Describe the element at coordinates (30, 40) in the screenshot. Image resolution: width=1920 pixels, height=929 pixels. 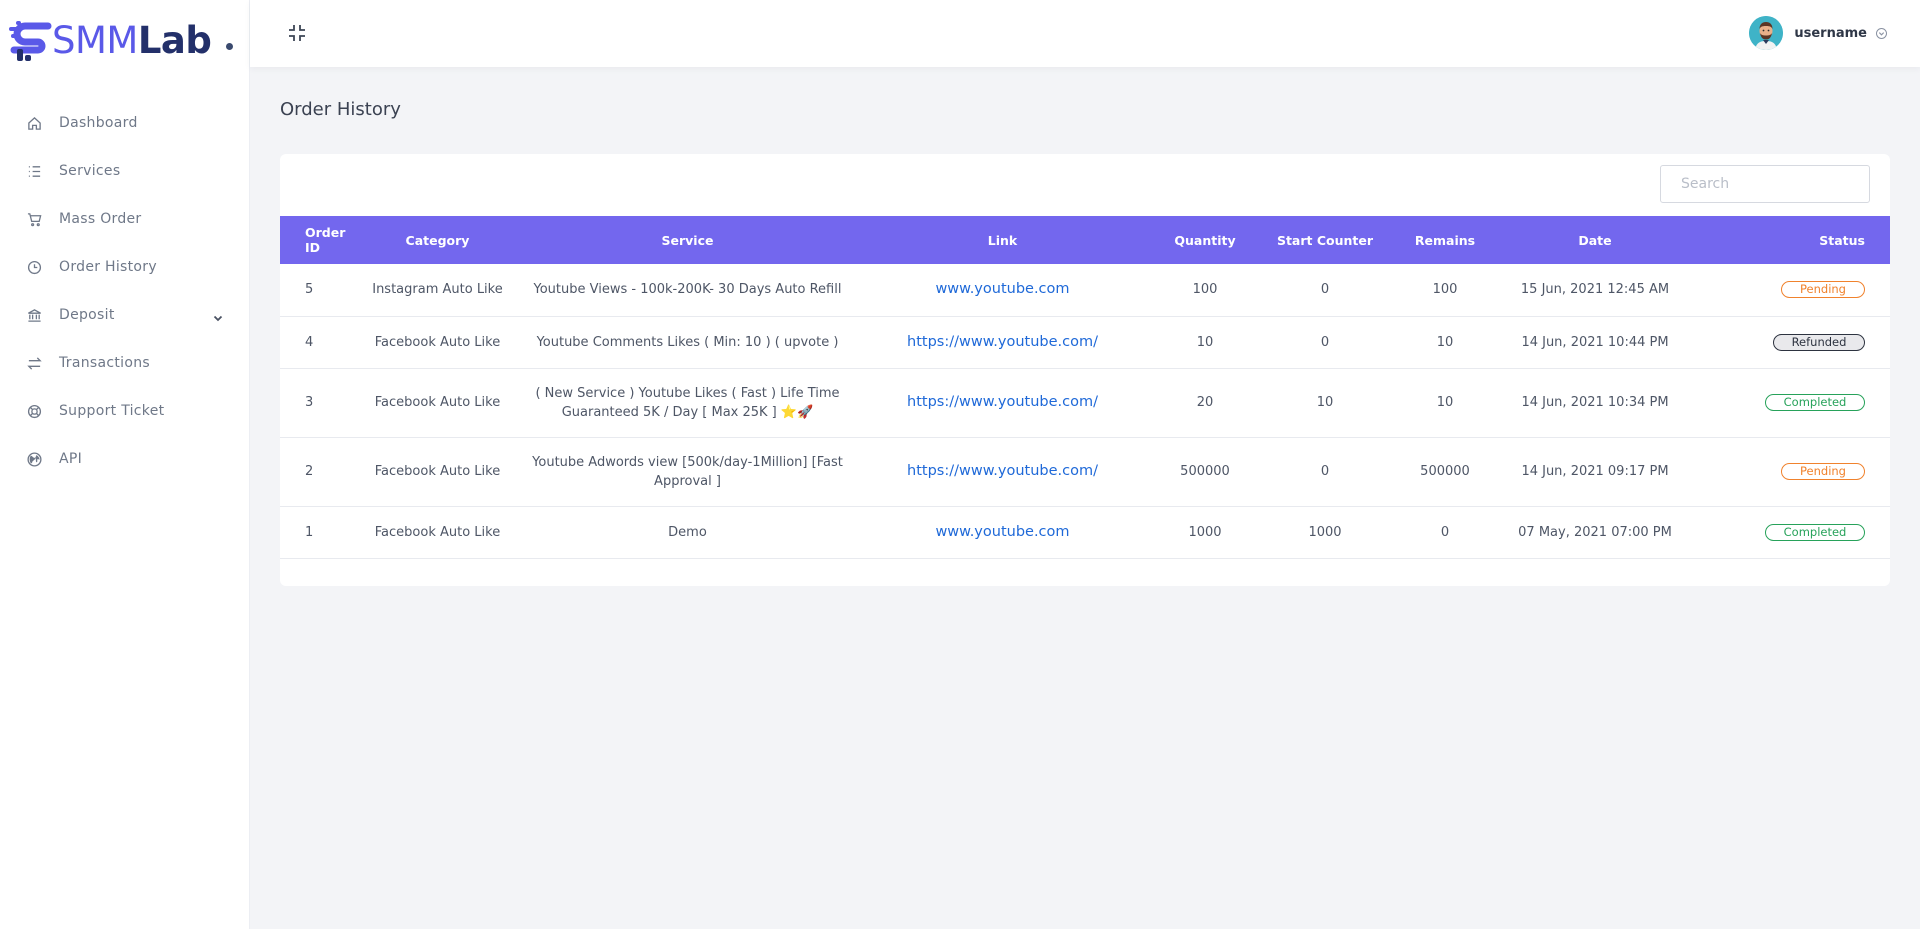
I see `logo-mark-icon` at that location.